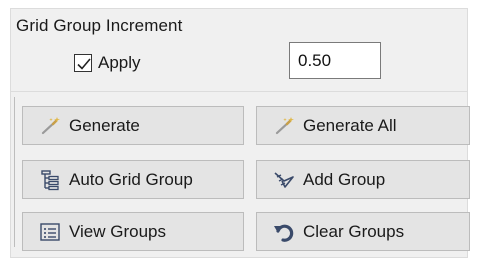 This screenshot has height=266, width=478. I want to click on undo-arrow-icon, so click(284, 232).